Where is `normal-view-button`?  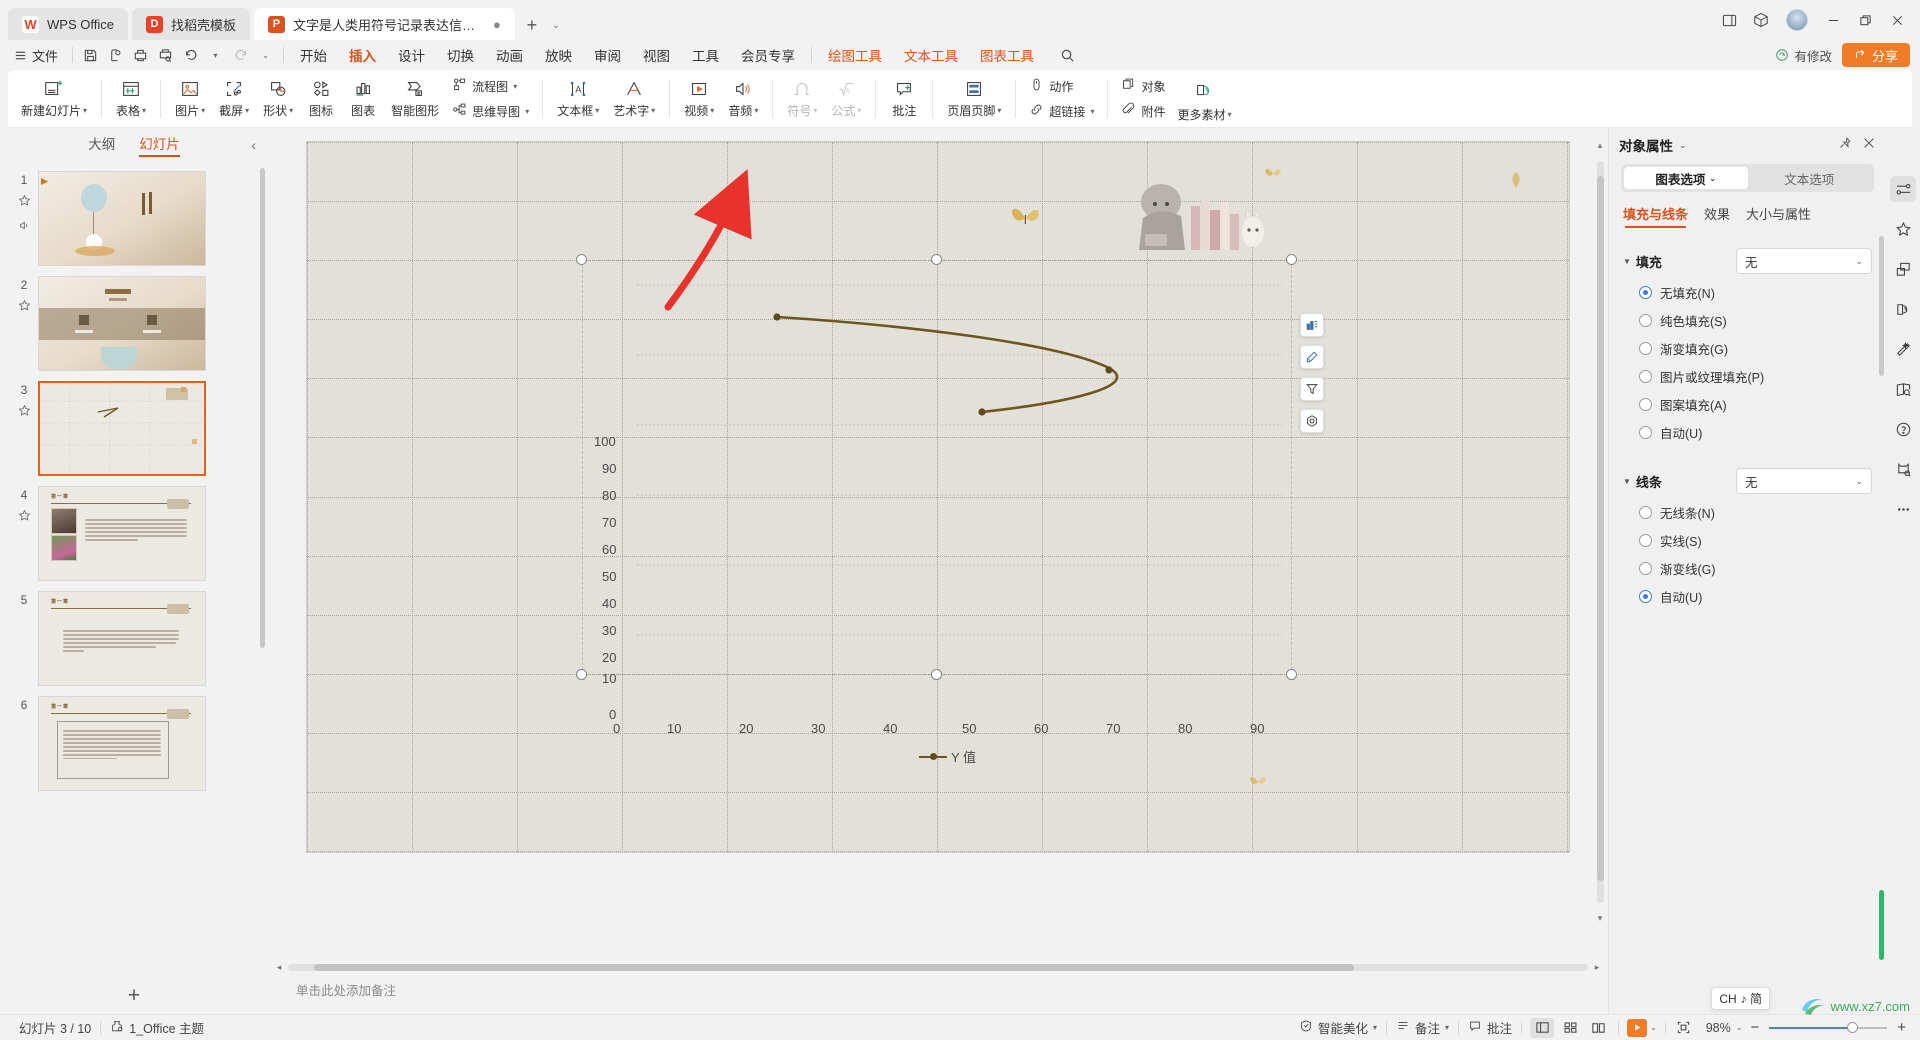
normal-view-button is located at coordinates (1542, 1027).